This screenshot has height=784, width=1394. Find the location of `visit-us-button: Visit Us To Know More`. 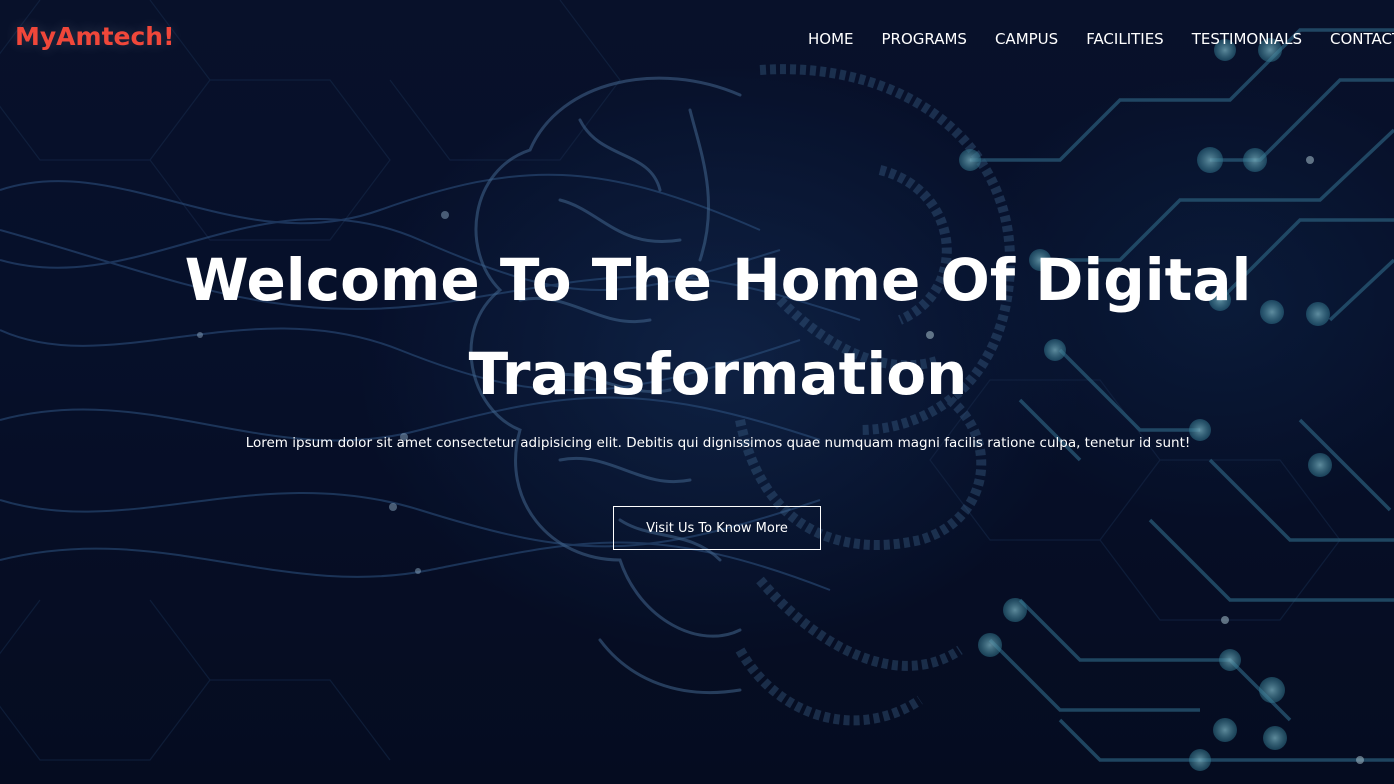

visit-us-button: Visit Us To Know More is located at coordinates (717, 528).